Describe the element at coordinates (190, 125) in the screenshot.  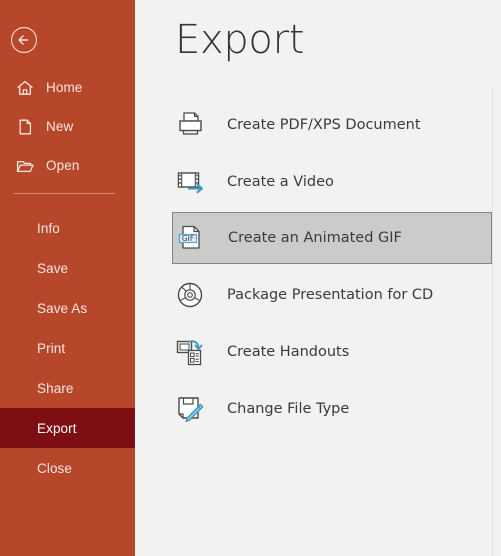
I see `printer-document-icon` at that location.